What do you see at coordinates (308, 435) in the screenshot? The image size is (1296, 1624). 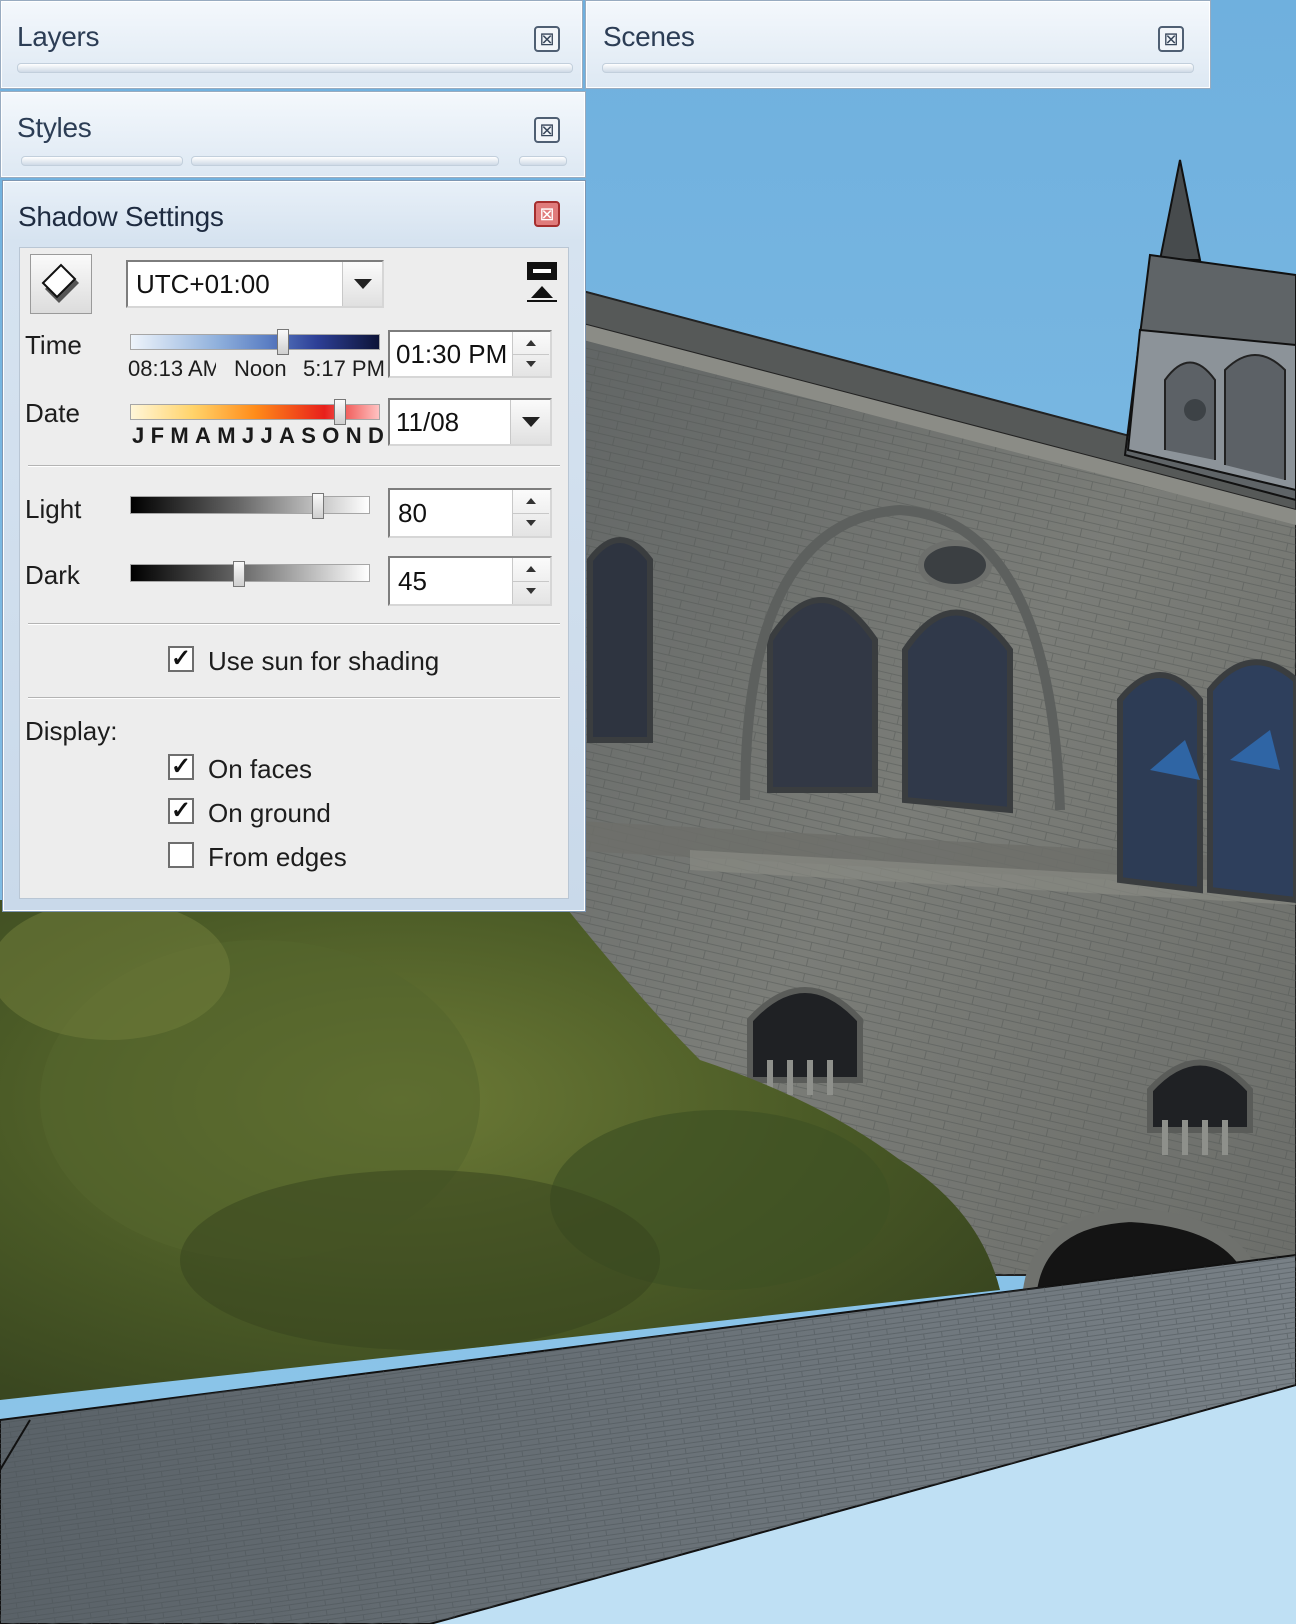 I see `month-label: S` at bounding box center [308, 435].